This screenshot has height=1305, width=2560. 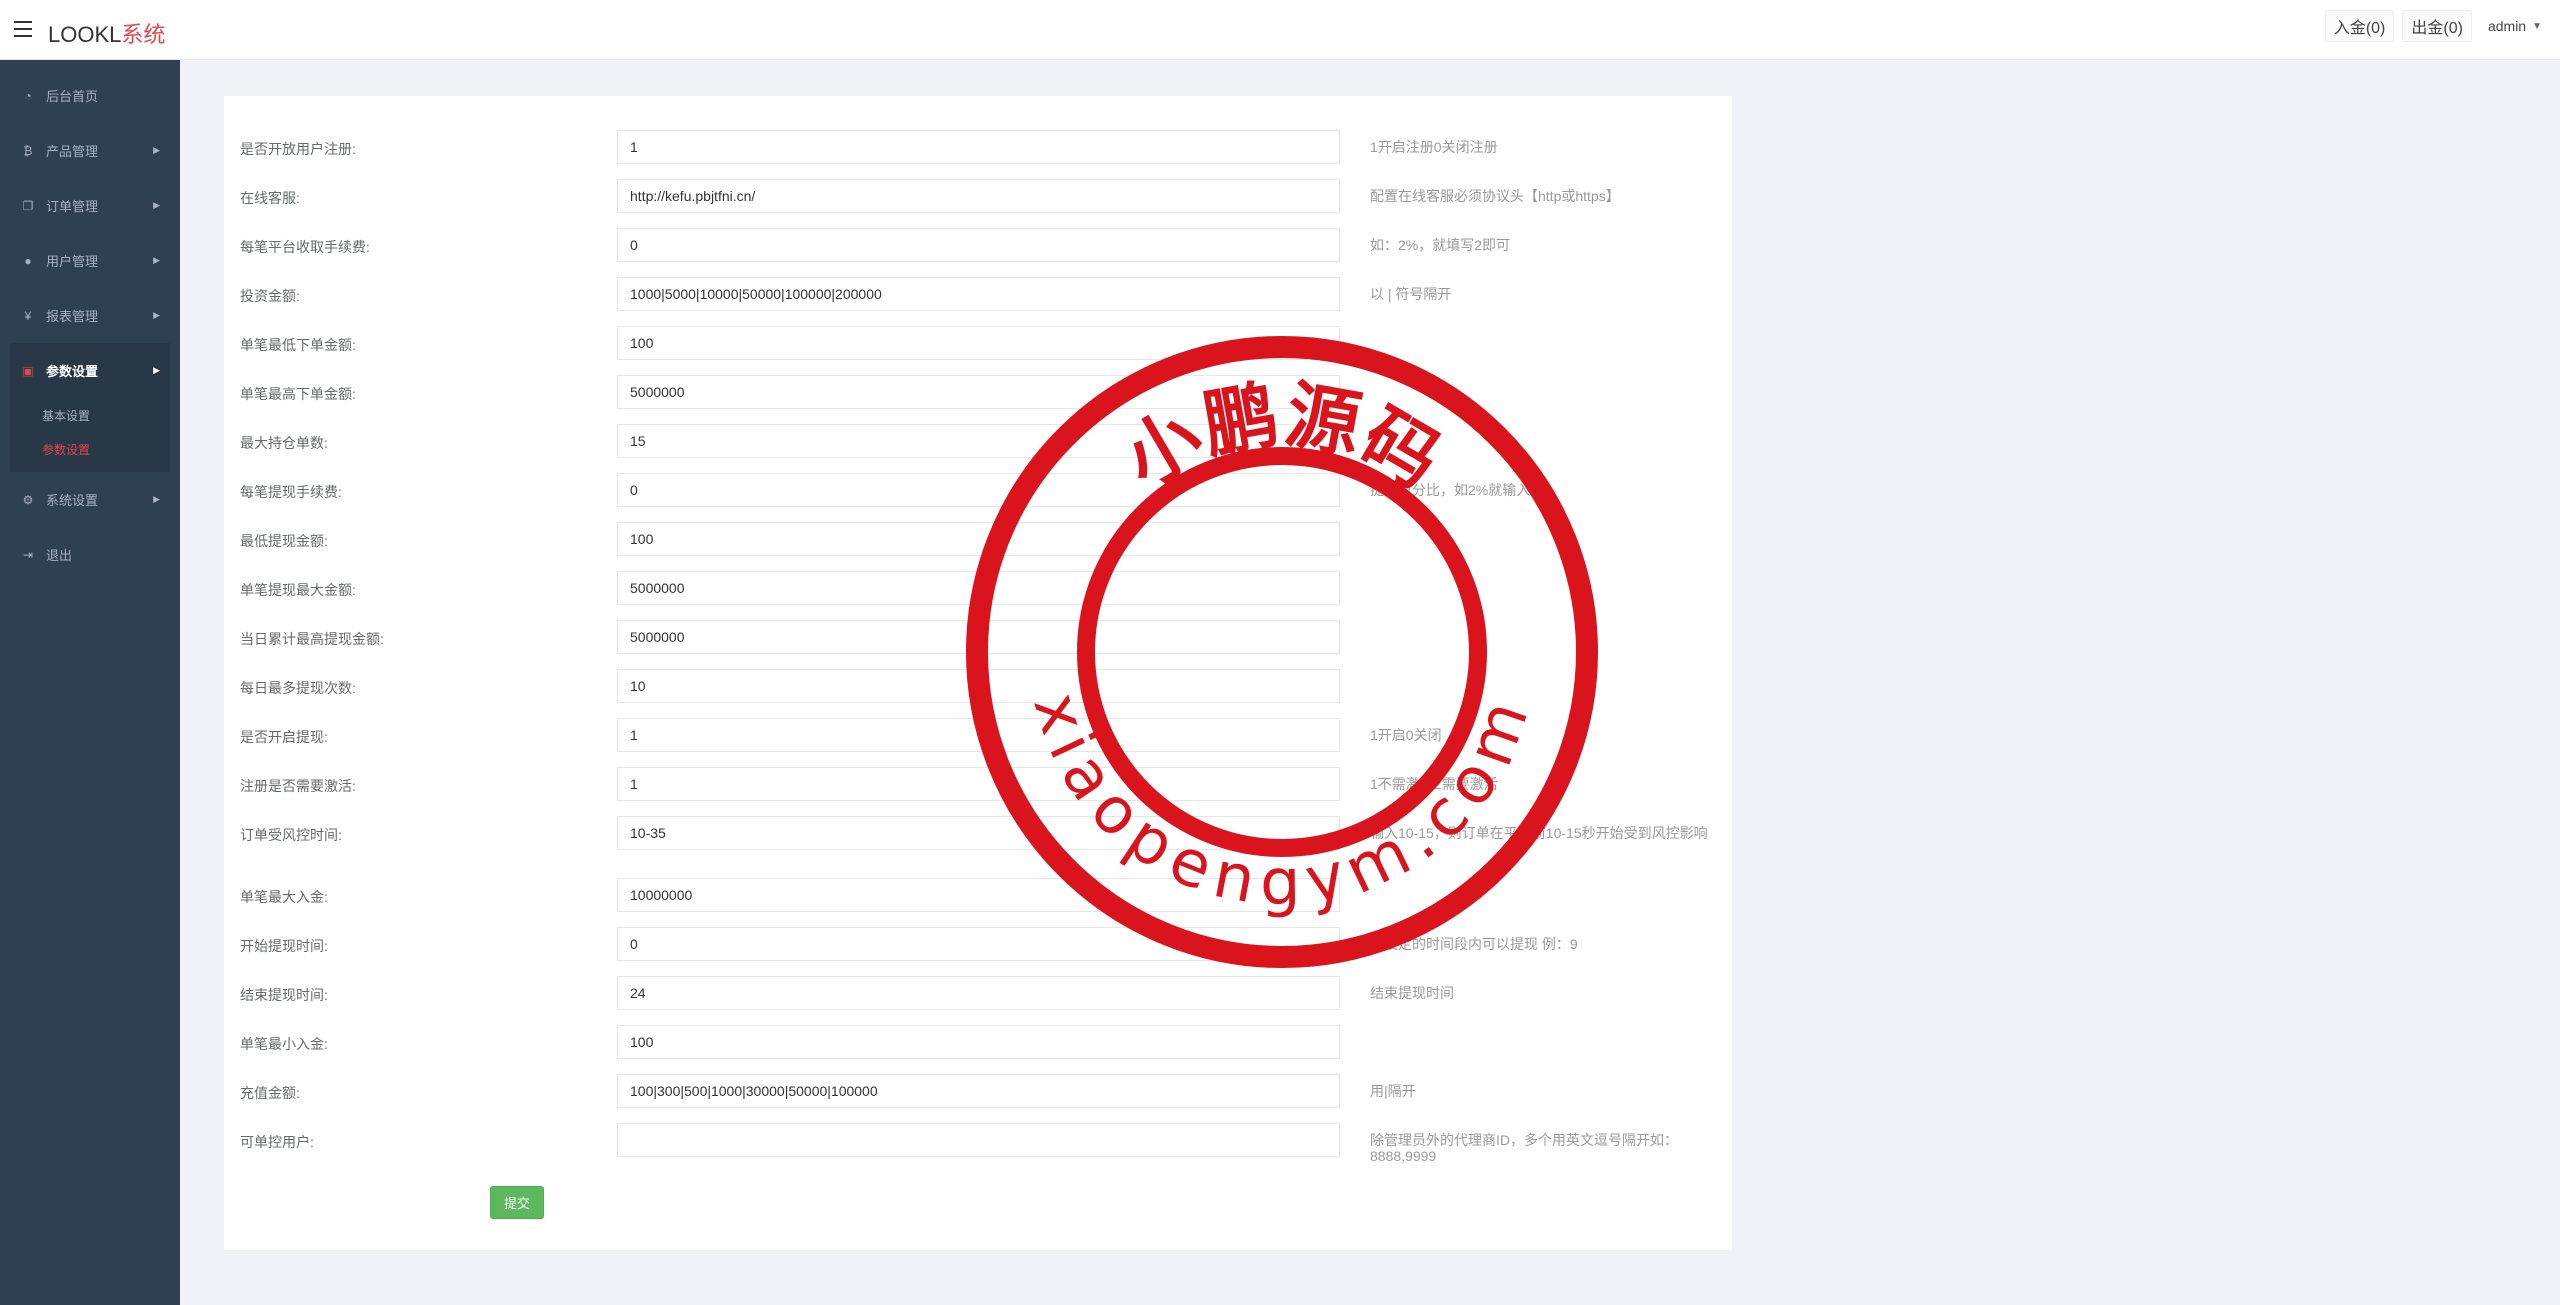 I want to click on sidebar-item-label: 退出, so click(x=59, y=555).